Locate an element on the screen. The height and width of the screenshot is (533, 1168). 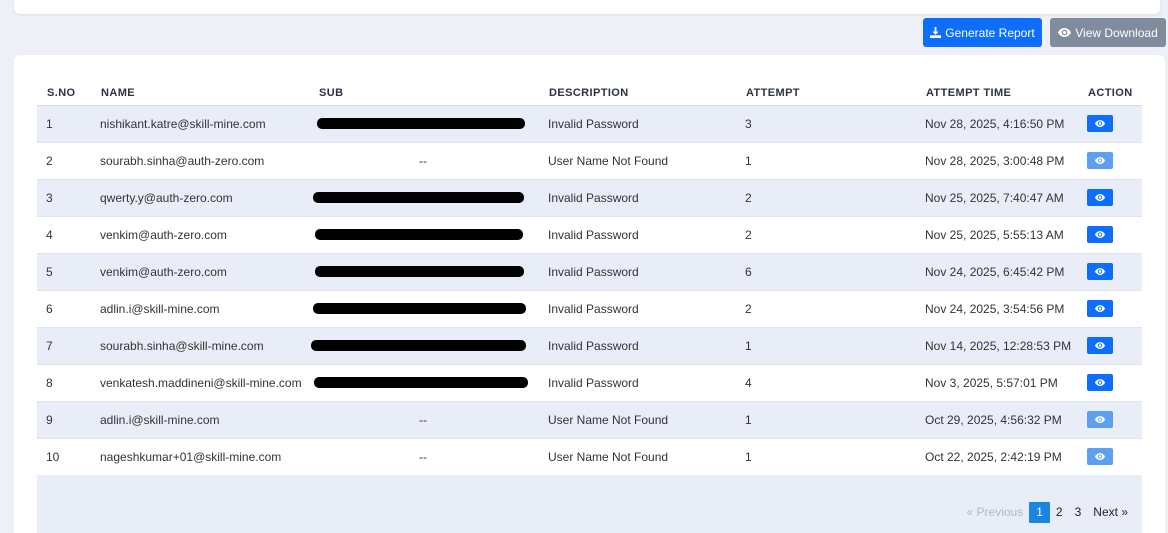
cell-attempt-time: Nov 28, 2025, 3:00:48 PM is located at coordinates (997, 161).